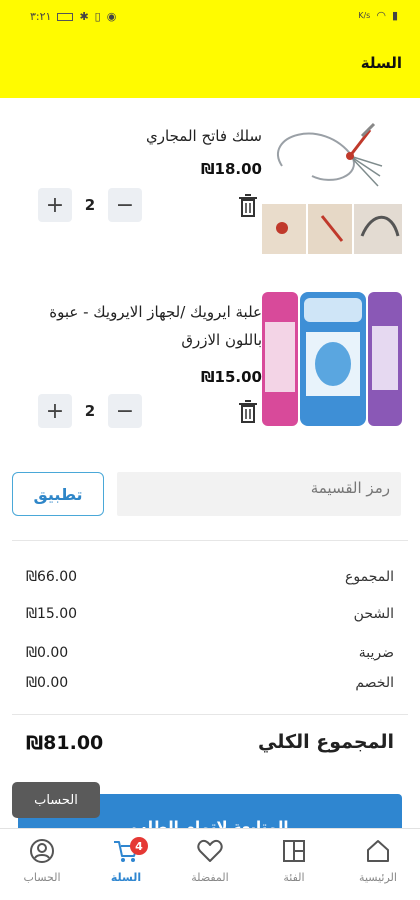 The height and width of the screenshot is (900, 420). I want to click on status-right: K/s ◠ ▮, so click(378, 15).